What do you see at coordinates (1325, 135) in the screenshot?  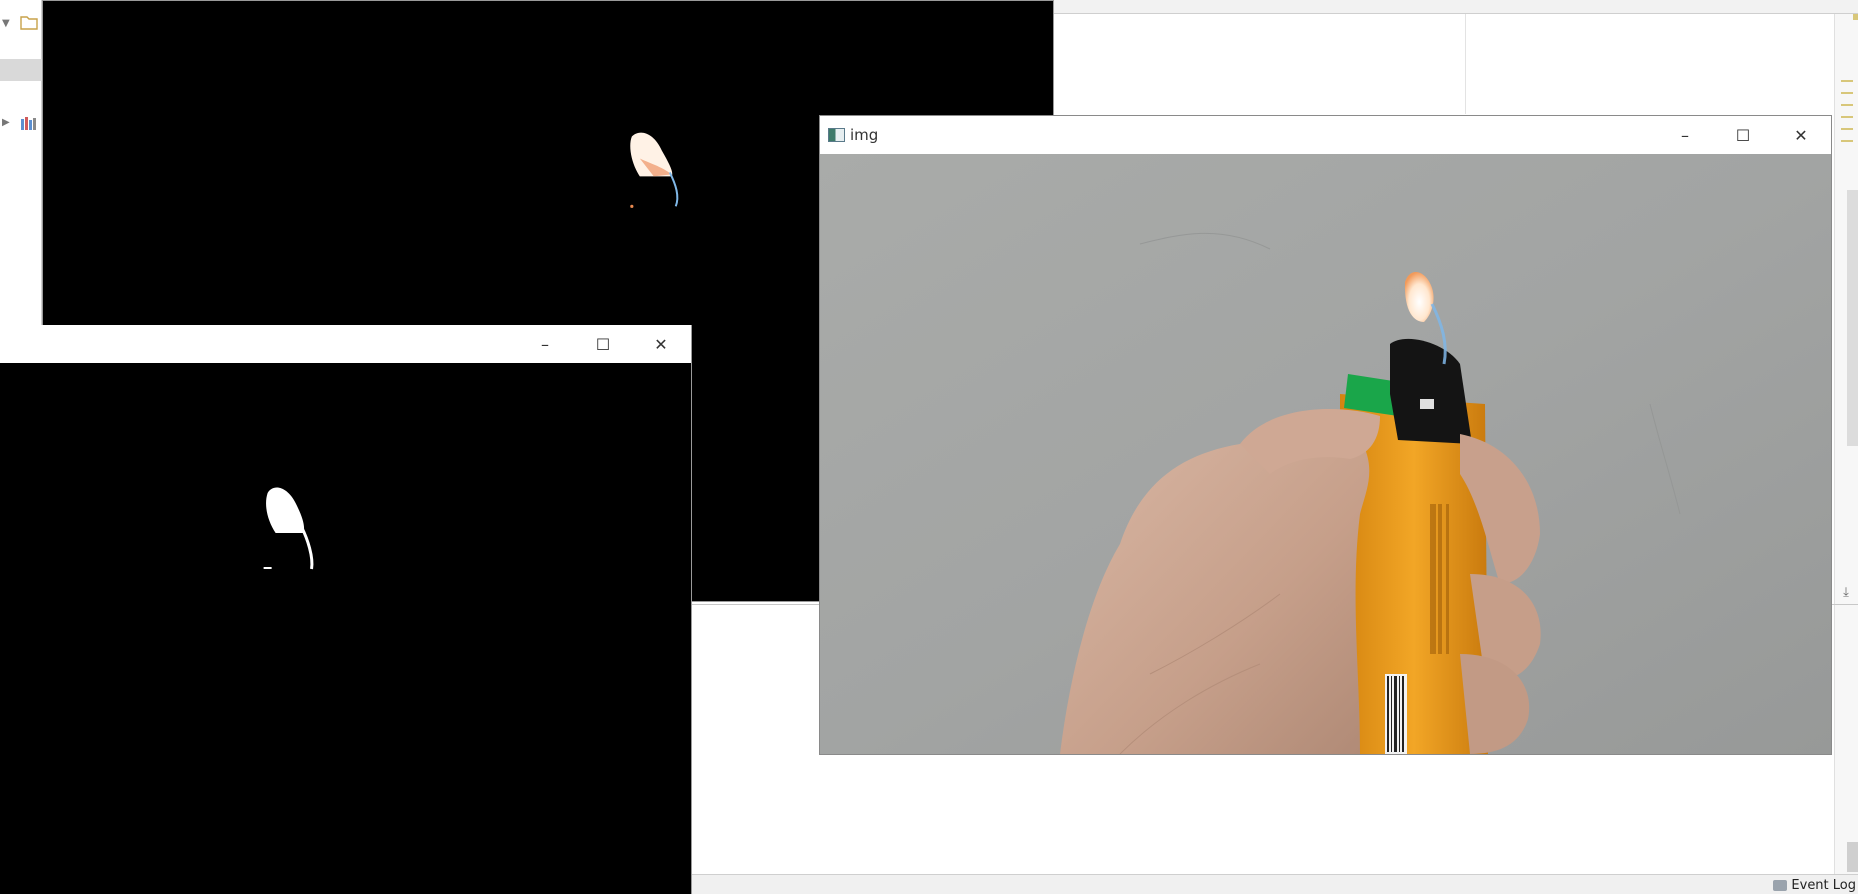 I see `img-window-titlebar: img – ☐ ✕` at bounding box center [1325, 135].